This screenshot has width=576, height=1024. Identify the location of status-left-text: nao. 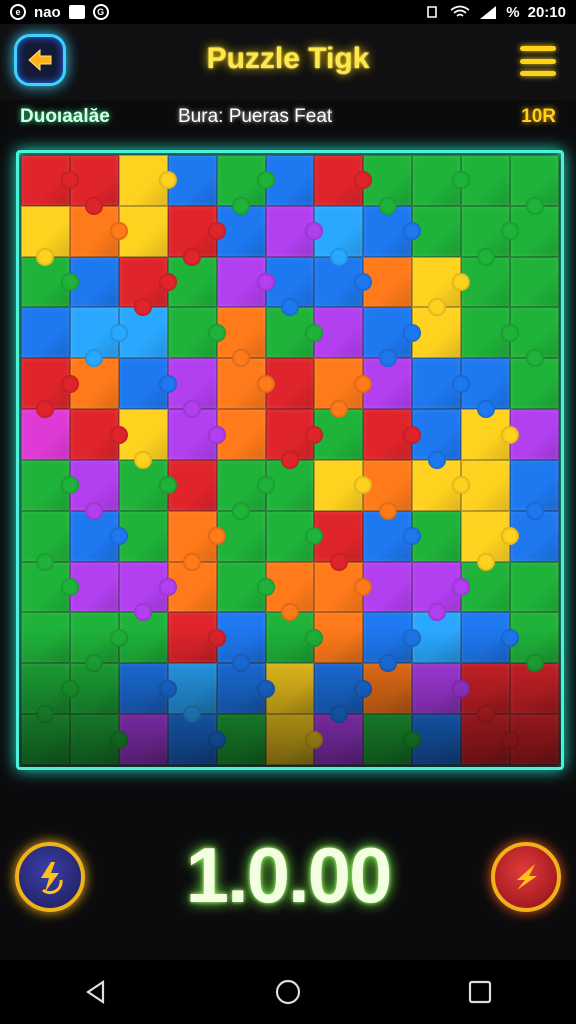
(47, 12).